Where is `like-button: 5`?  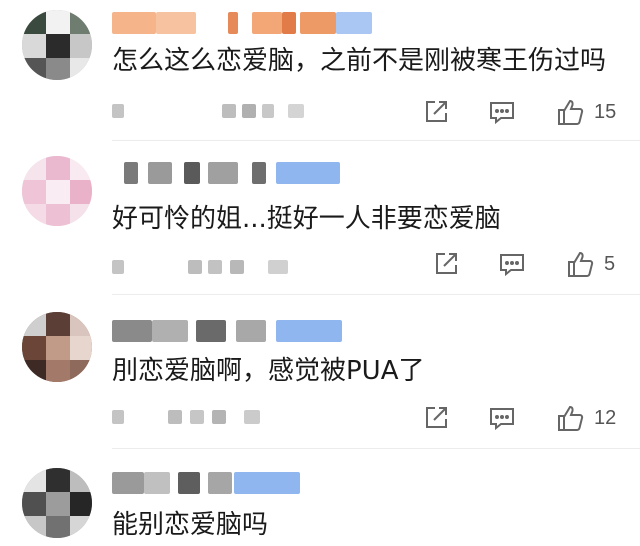 like-button: 5 is located at coordinates (590, 264).